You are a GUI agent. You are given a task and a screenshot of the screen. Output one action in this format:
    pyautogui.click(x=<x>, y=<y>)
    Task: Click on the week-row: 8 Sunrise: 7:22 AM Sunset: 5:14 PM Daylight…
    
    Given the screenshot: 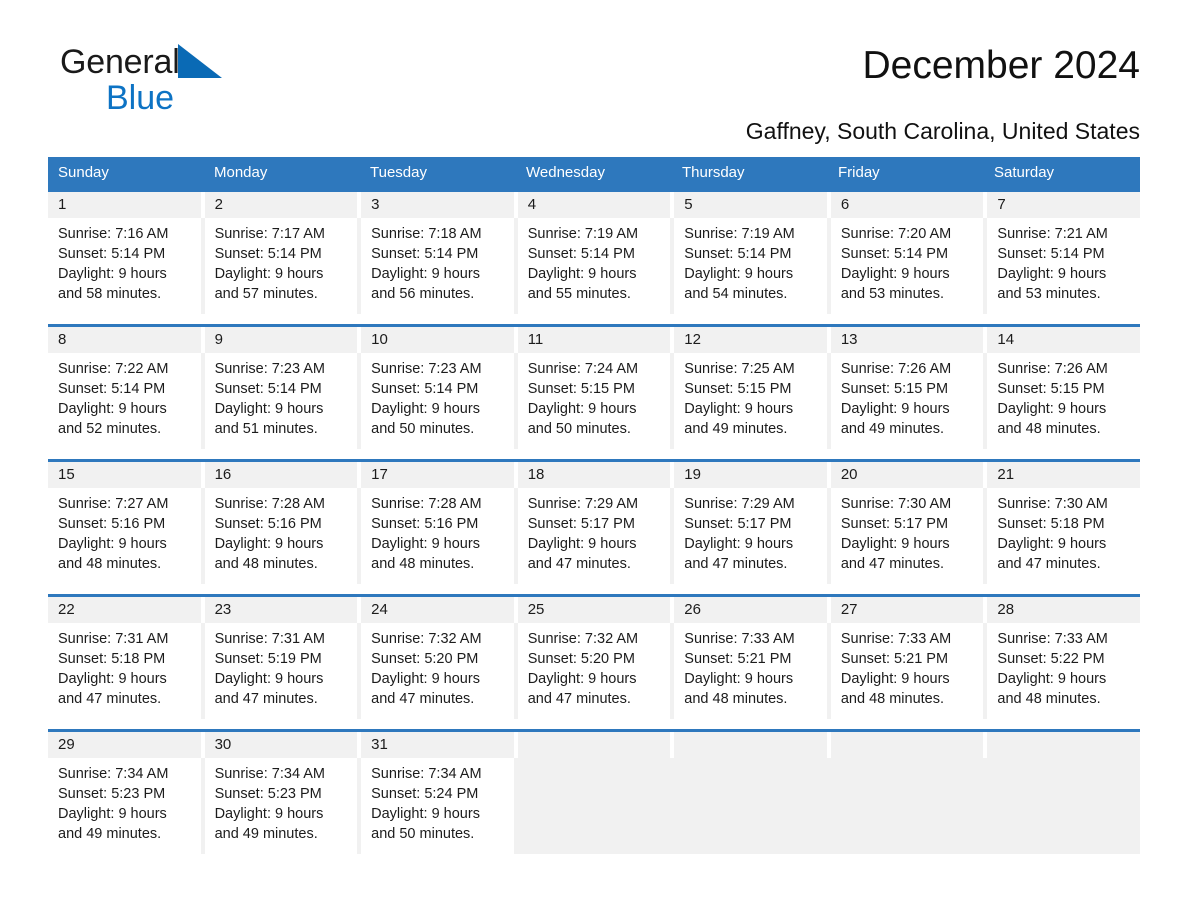 What is the action you would take?
    pyautogui.click(x=594, y=386)
    